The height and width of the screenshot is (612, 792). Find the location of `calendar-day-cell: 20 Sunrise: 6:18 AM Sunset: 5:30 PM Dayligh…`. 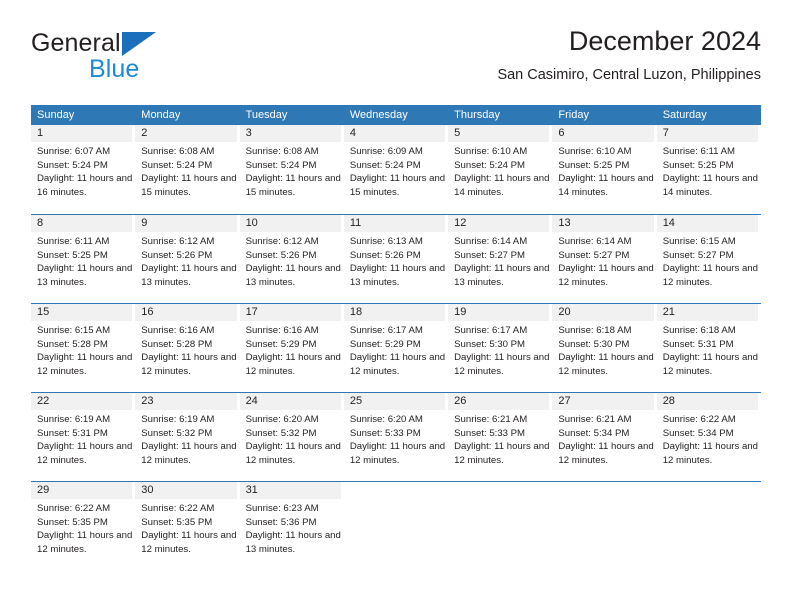

calendar-day-cell: 20 Sunrise: 6:18 AM Sunset: 5:30 PM Dayligh… is located at coordinates (604, 348).